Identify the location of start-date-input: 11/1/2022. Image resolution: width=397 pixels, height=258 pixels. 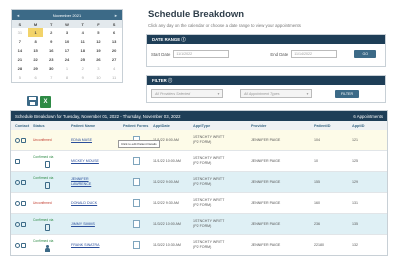
(201, 54).